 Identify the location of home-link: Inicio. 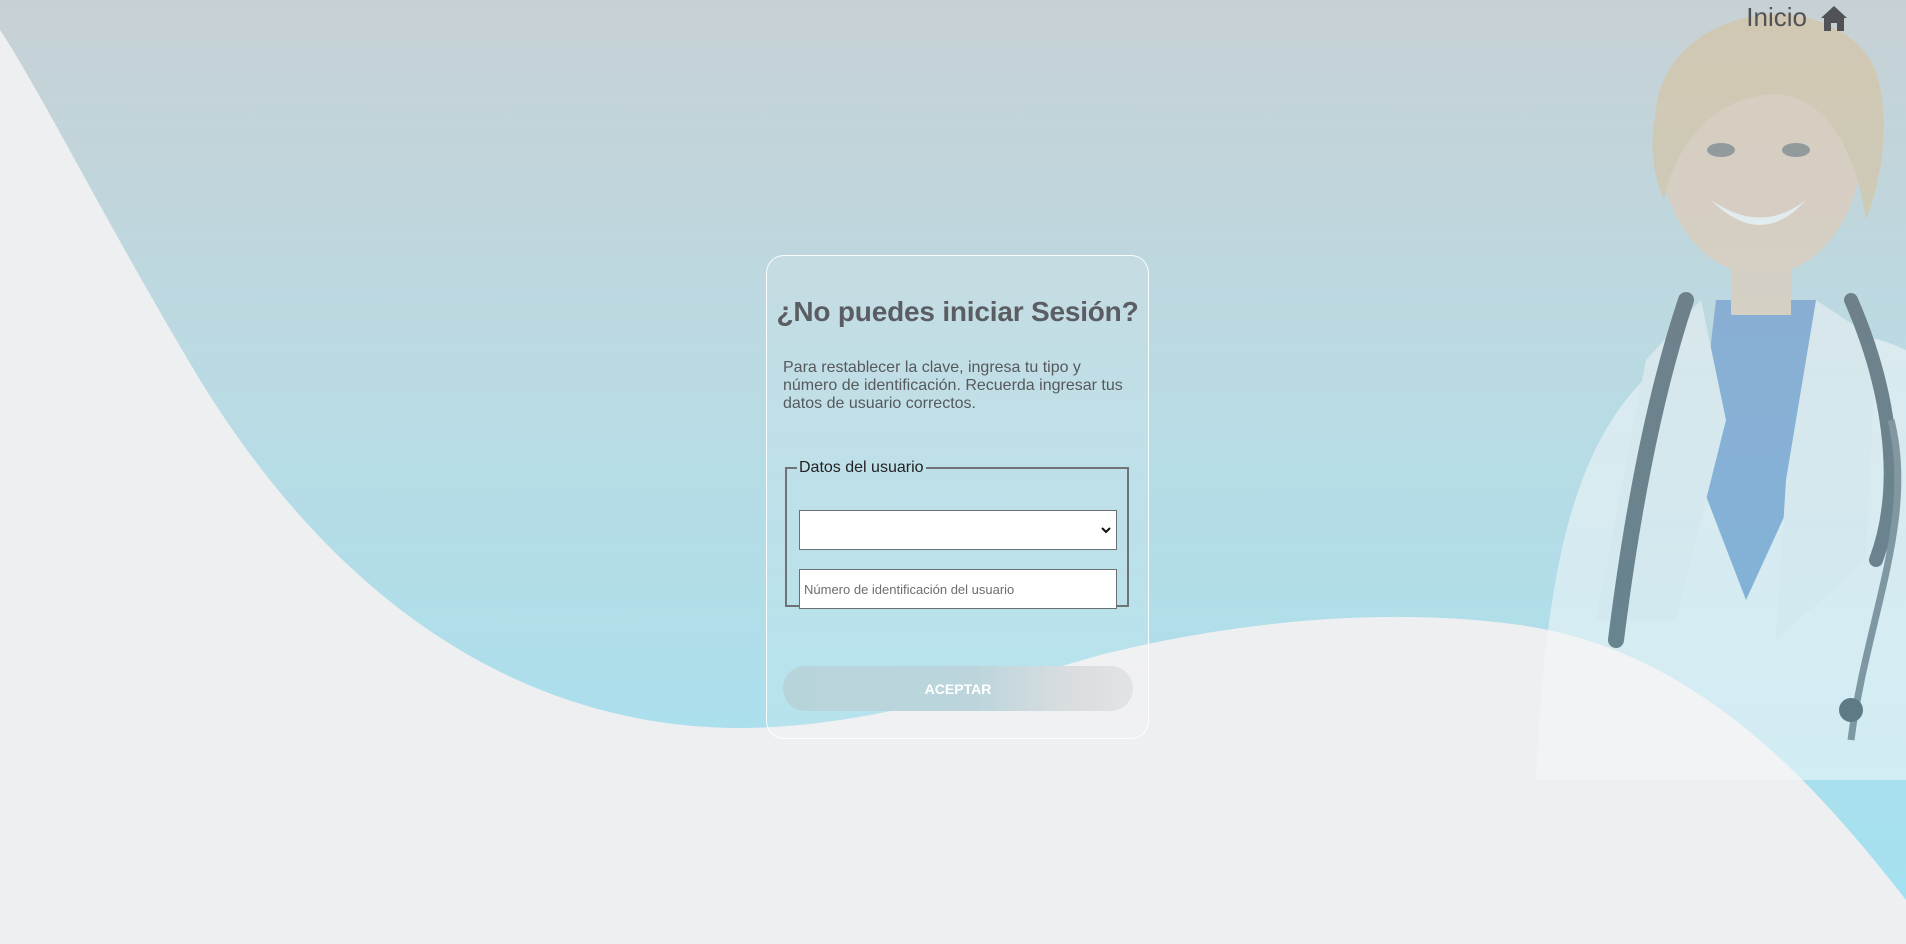
(1797, 17).